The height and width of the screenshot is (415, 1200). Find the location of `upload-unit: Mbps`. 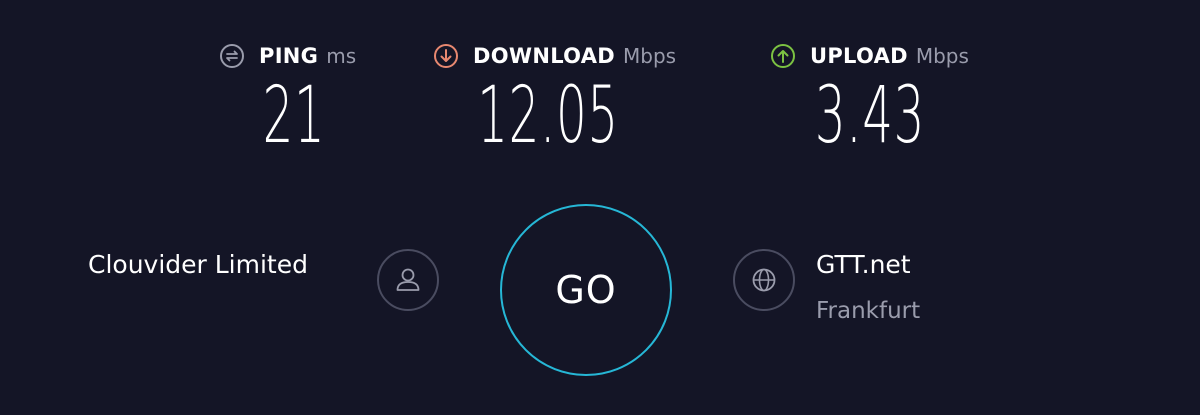

upload-unit: Mbps is located at coordinates (942, 56).